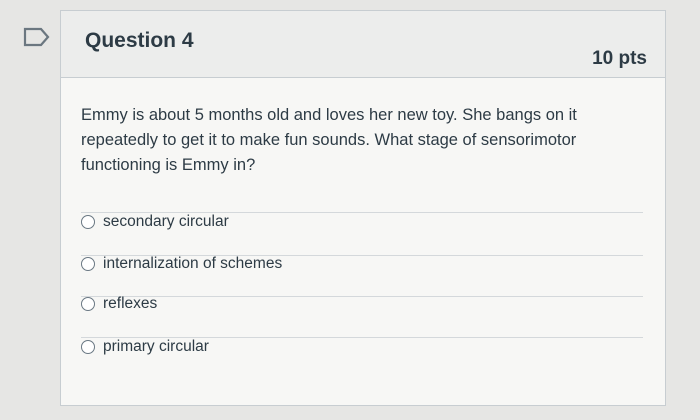 The width and height of the screenshot is (700, 420). What do you see at coordinates (130, 303) in the screenshot?
I see `answer-label: reflexes` at bounding box center [130, 303].